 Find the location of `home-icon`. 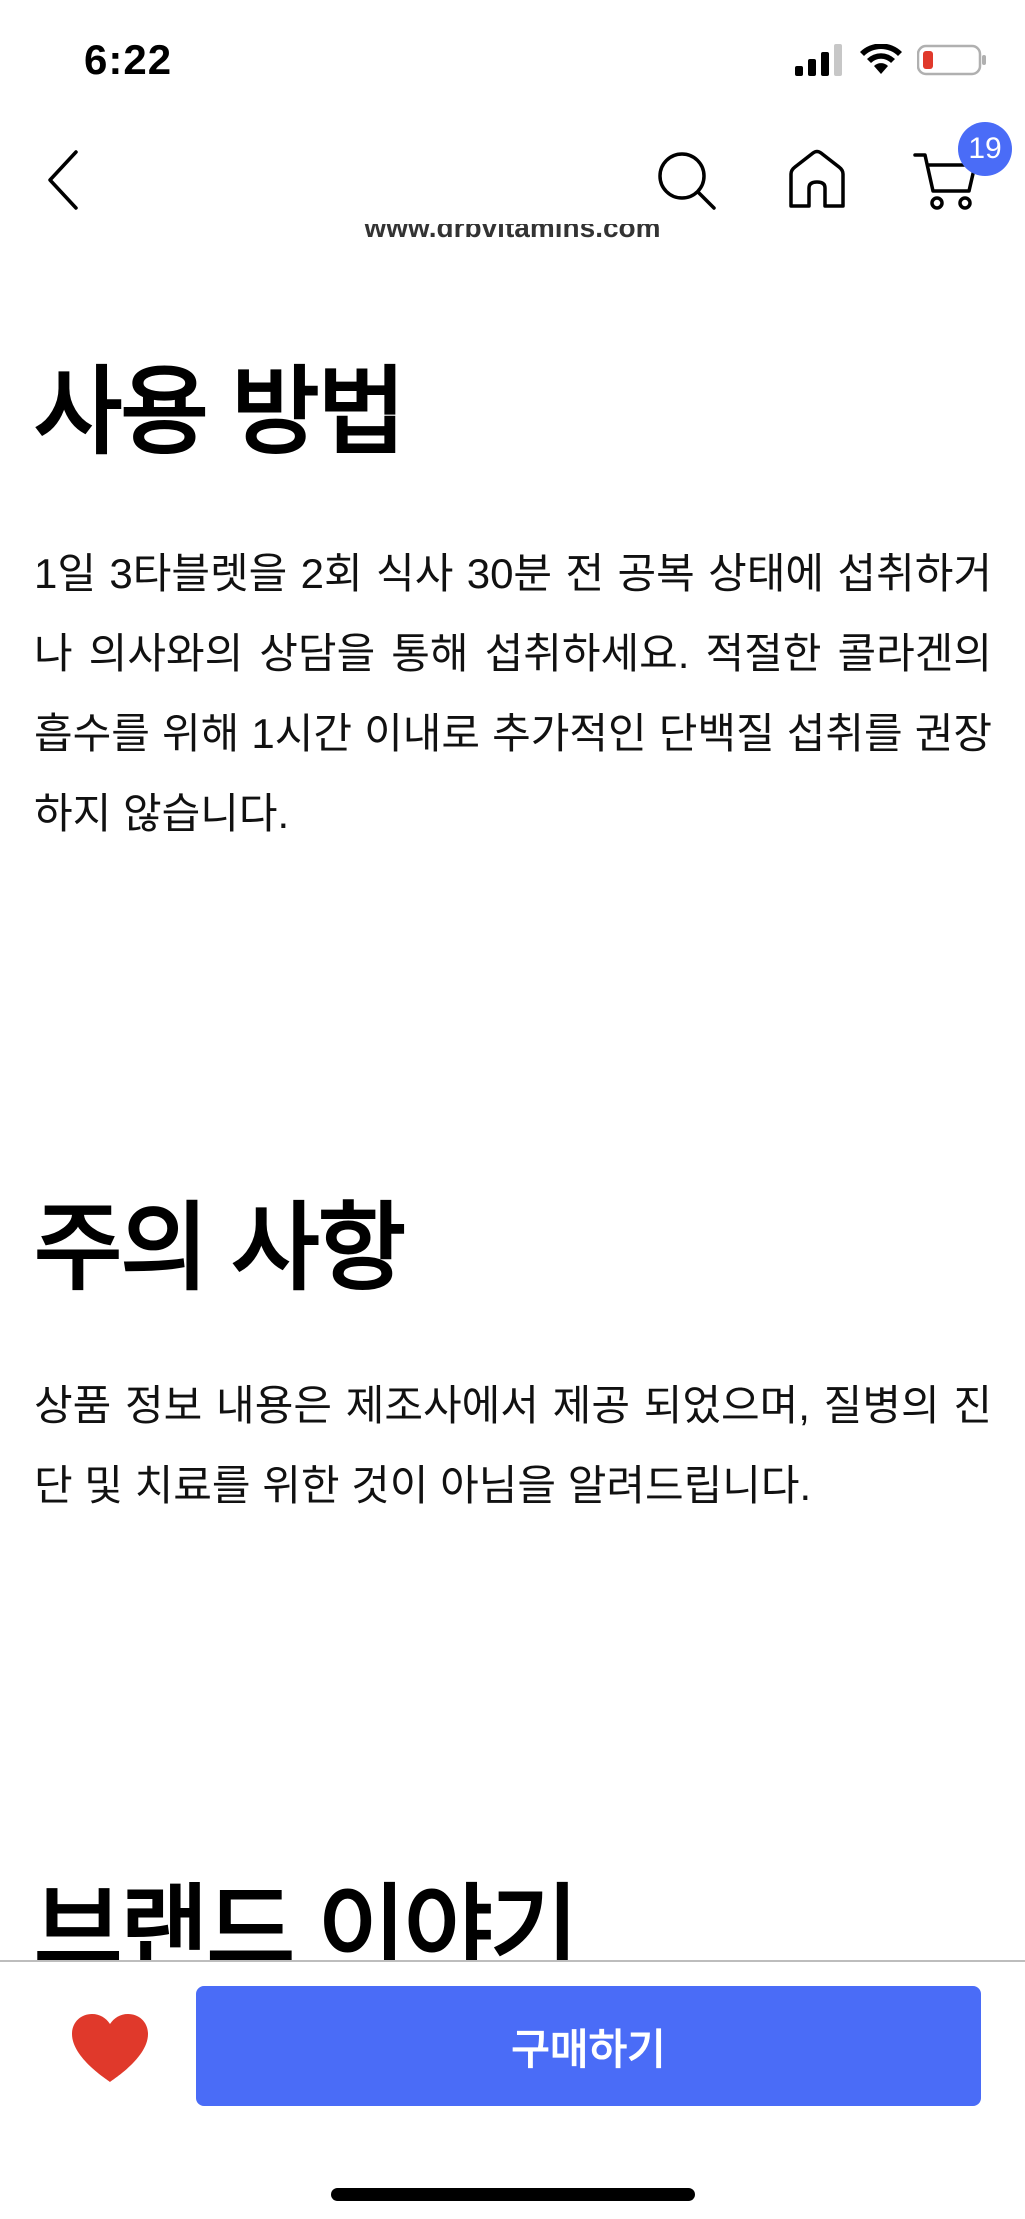

home-icon is located at coordinates (817, 178).